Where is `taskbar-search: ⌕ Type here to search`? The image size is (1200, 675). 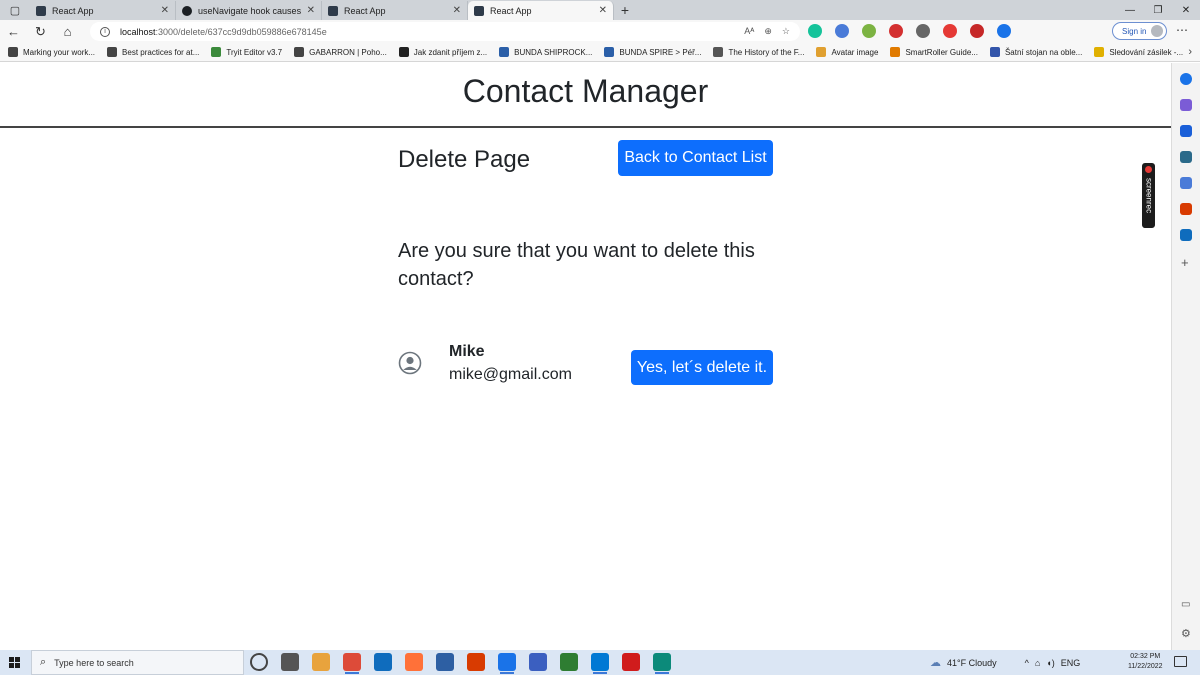
taskbar-search: ⌕ Type here to search is located at coordinates (137, 662).